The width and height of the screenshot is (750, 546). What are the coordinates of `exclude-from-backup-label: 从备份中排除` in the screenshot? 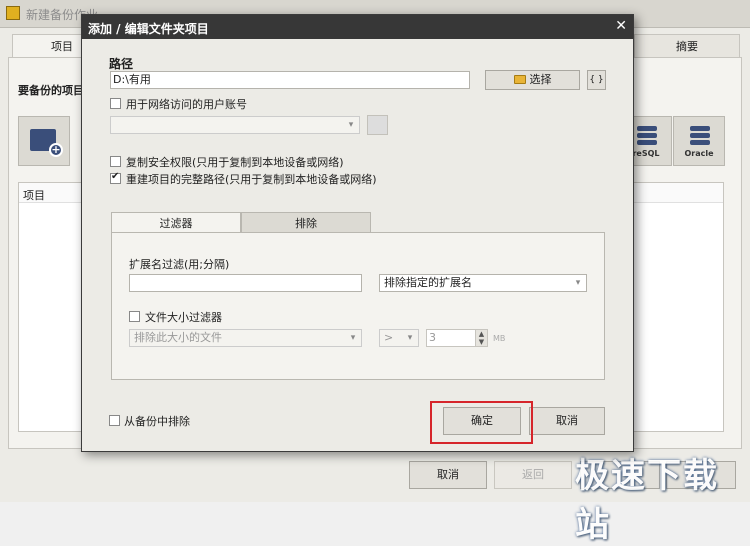 It's located at (157, 421).